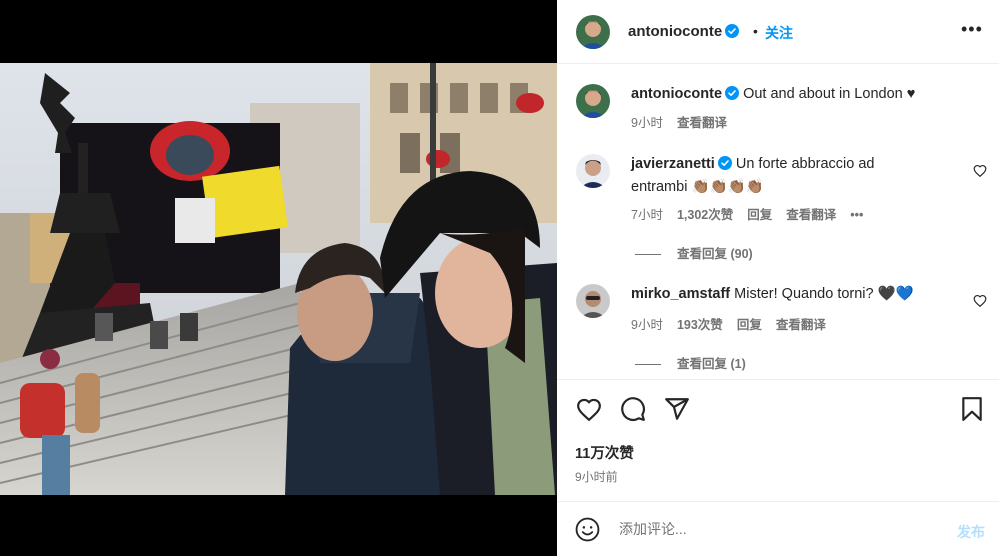  Describe the element at coordinates (829, 94) in the screenshot. I see `caption-text: Out and about in London ♥` at that location.